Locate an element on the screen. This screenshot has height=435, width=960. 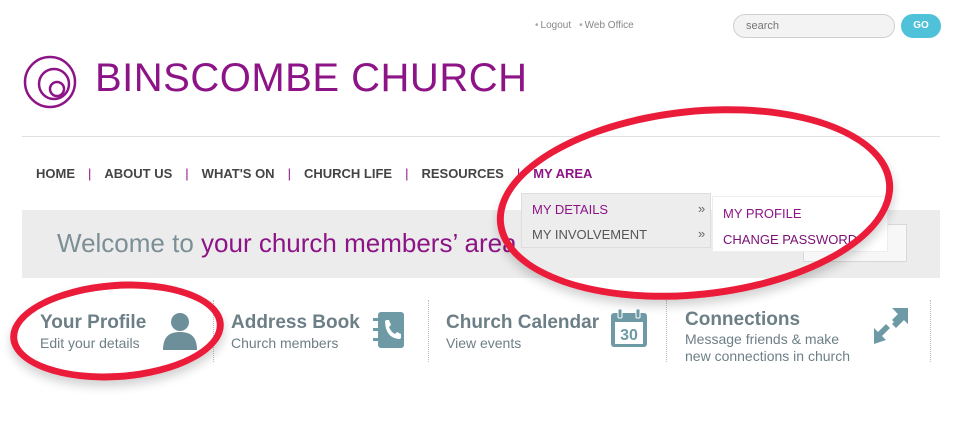
address-book-icon is located at coordinates (388, 330).